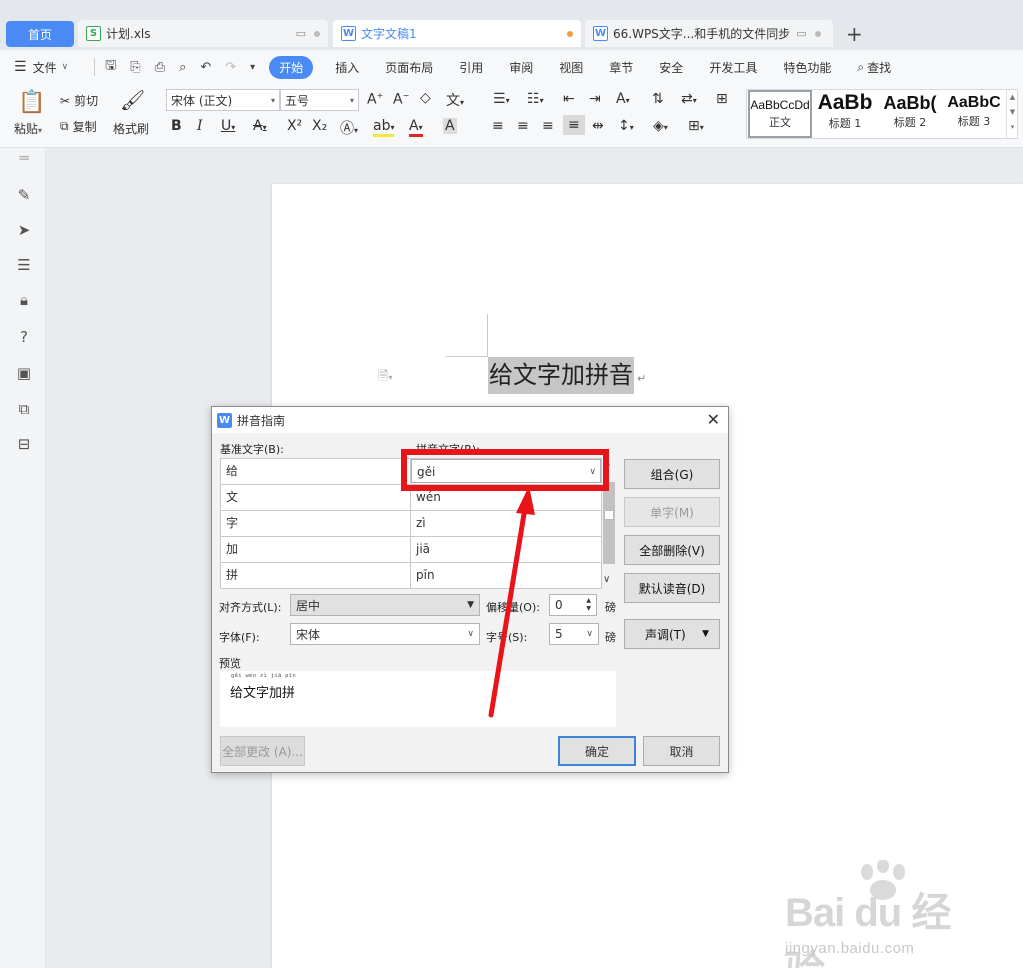  Describe the element at coordinates (203, 33) in the screenshot. I see `tab-xls: S 计划.xls ▭` at that location.